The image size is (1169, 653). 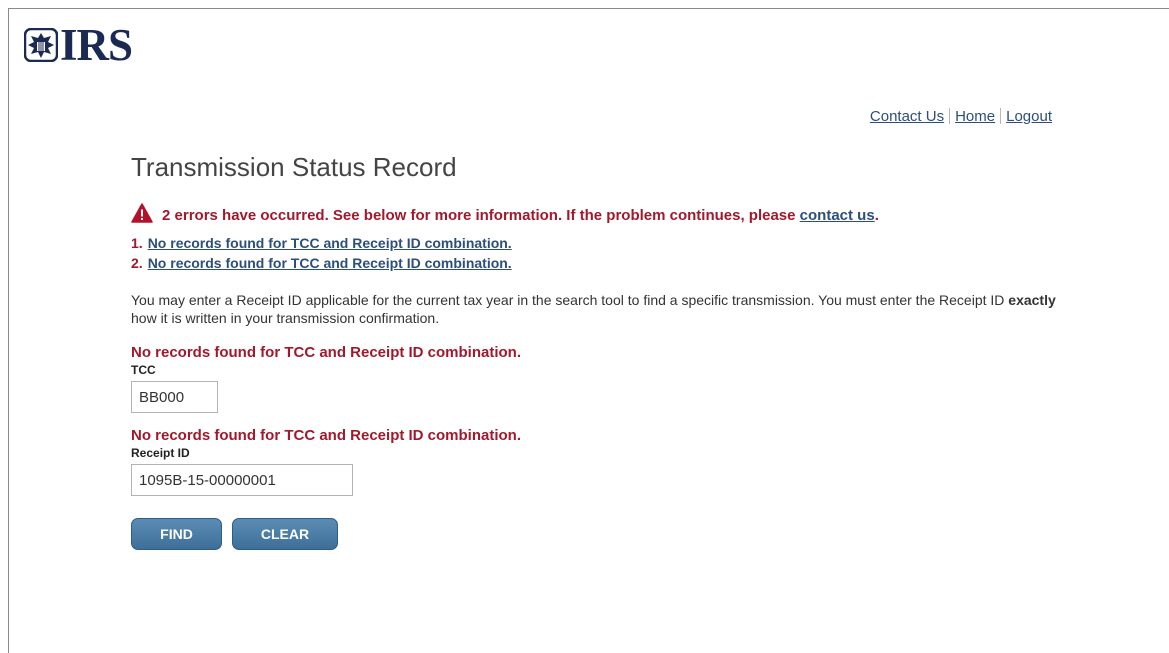 I want to click on utility-nav: Contact Us Home Logout, so click(x=961, y=116).